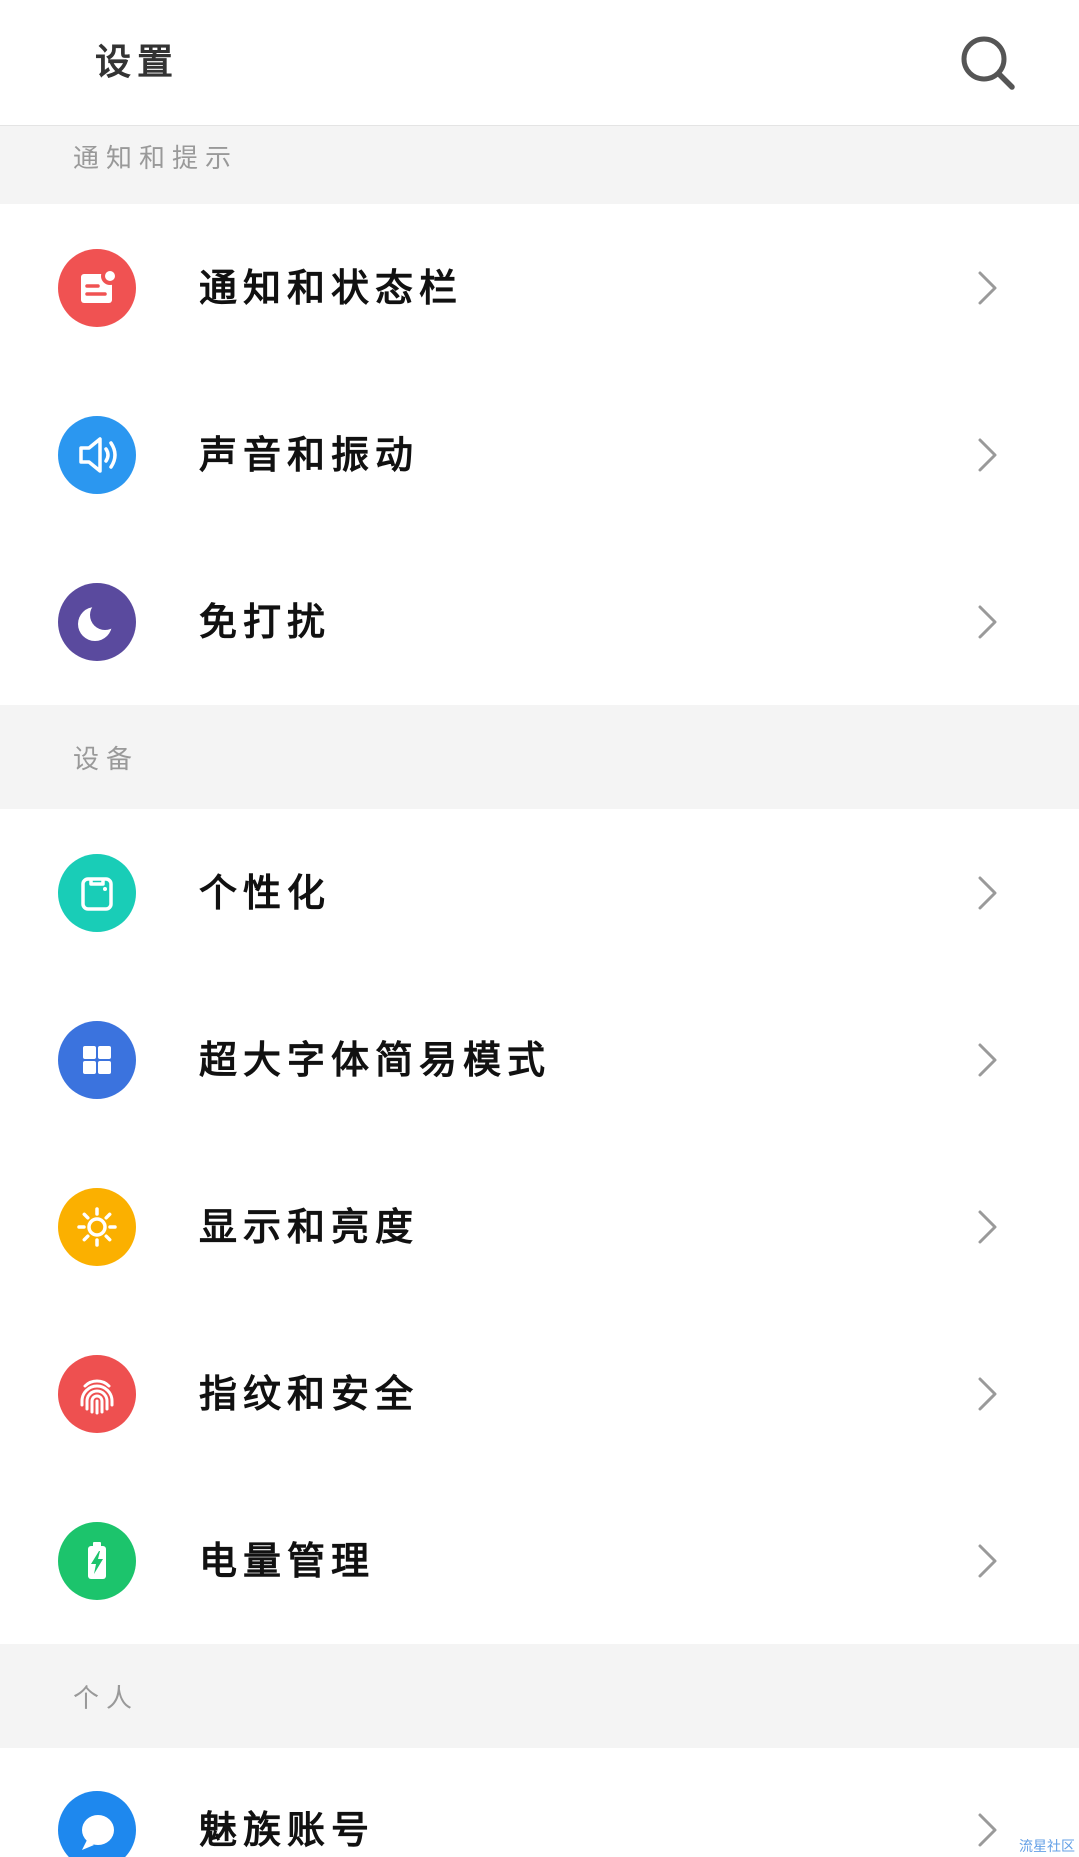 The height and width of the screenshot is (1857, 1079). Describe the element at coordinates (309, 1393) in the screenshot. I see `settings-item-label: 指纹和安全` at that location.